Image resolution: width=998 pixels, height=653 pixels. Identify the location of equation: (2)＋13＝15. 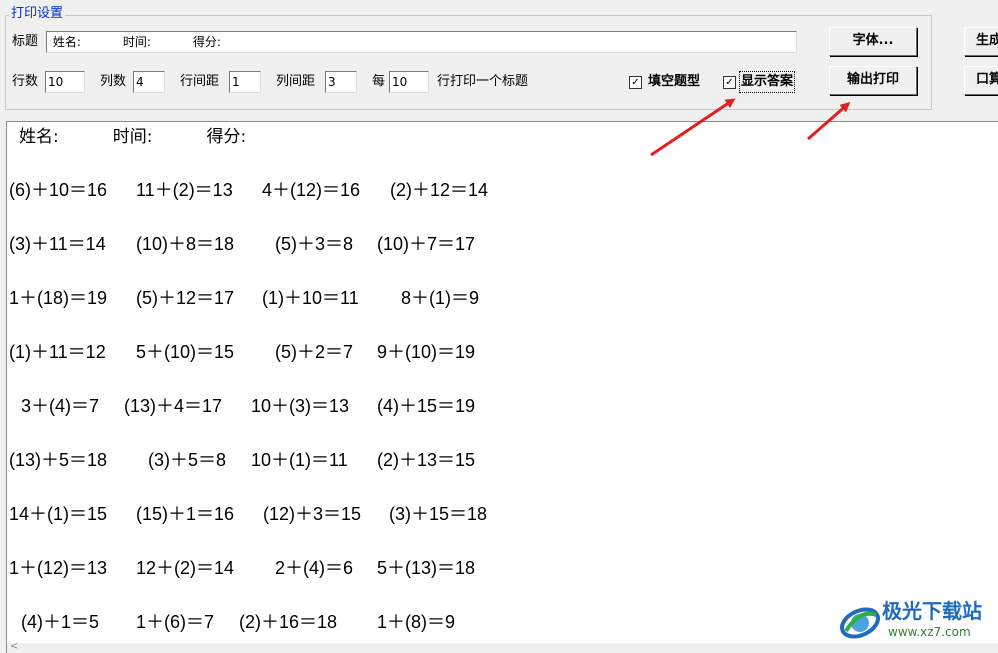
(426, 460).